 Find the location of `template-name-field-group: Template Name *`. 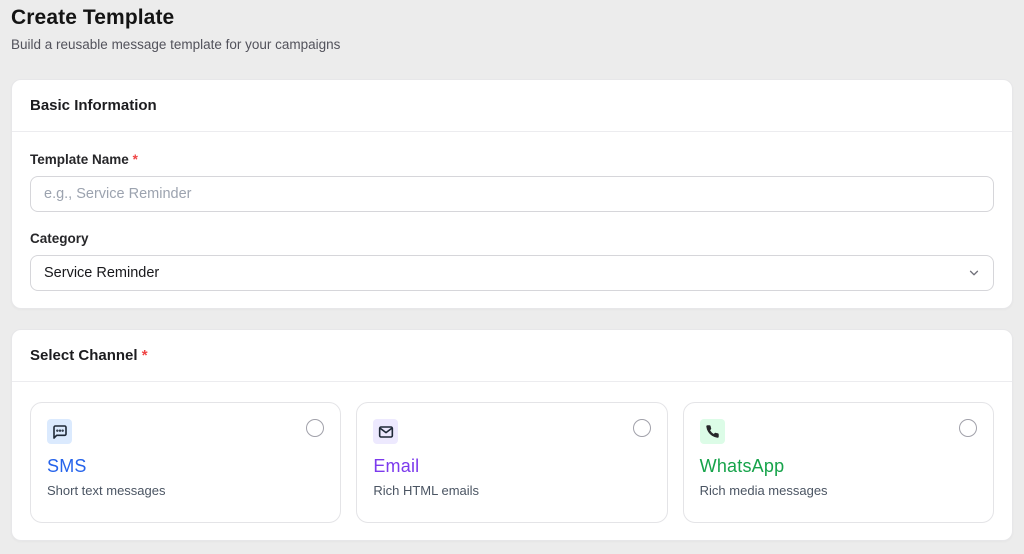

template-name-field-group: Template Name * is located at coordinates (512, 182).